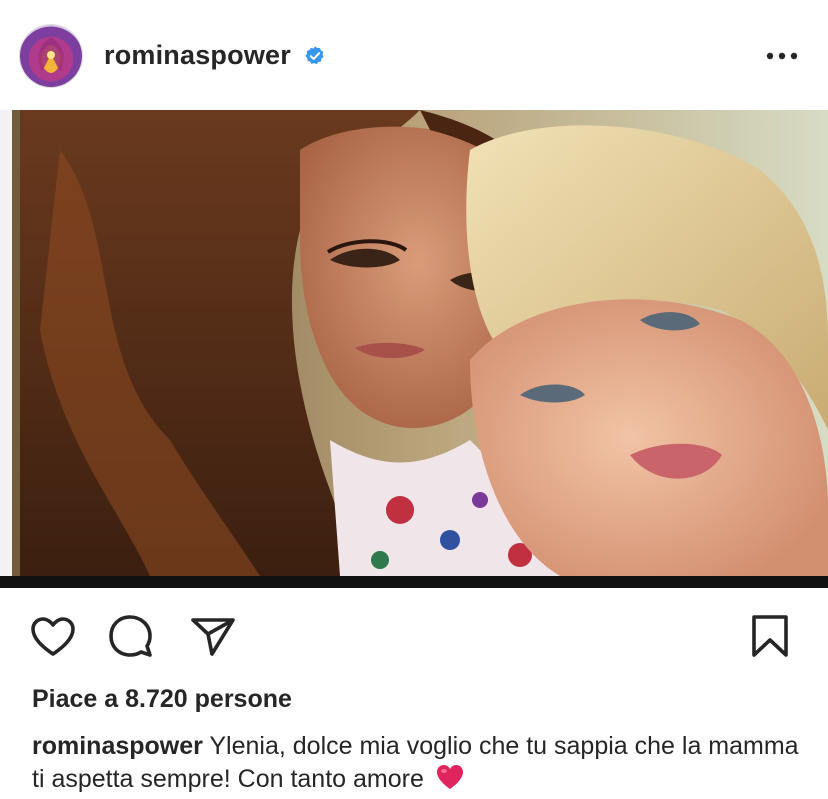  I want to click on comment-bubble-icon, so click(131, 636).